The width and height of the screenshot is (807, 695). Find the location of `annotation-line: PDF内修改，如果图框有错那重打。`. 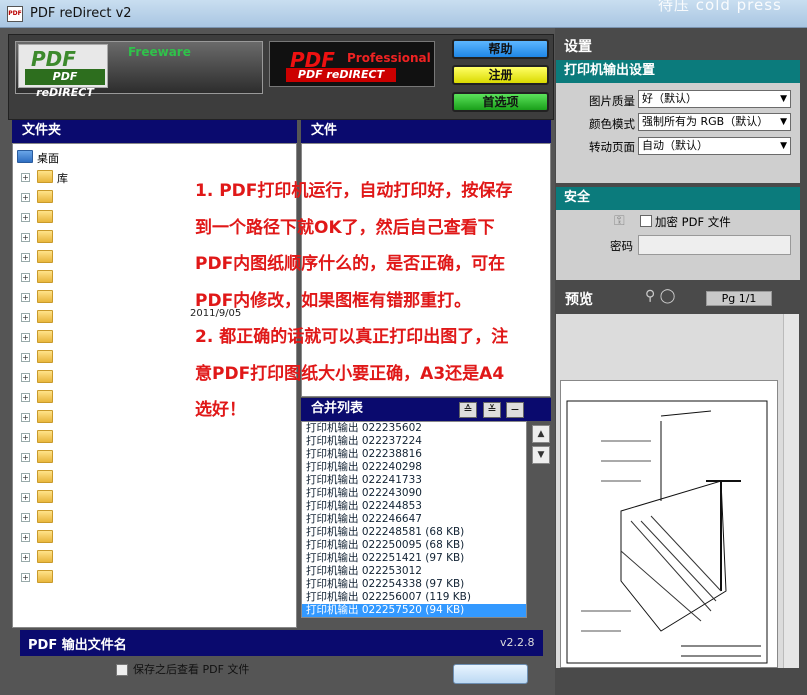

annotation-line: PDF内修改，如果图框有错那重打。 is located at coordinates (333, 300).